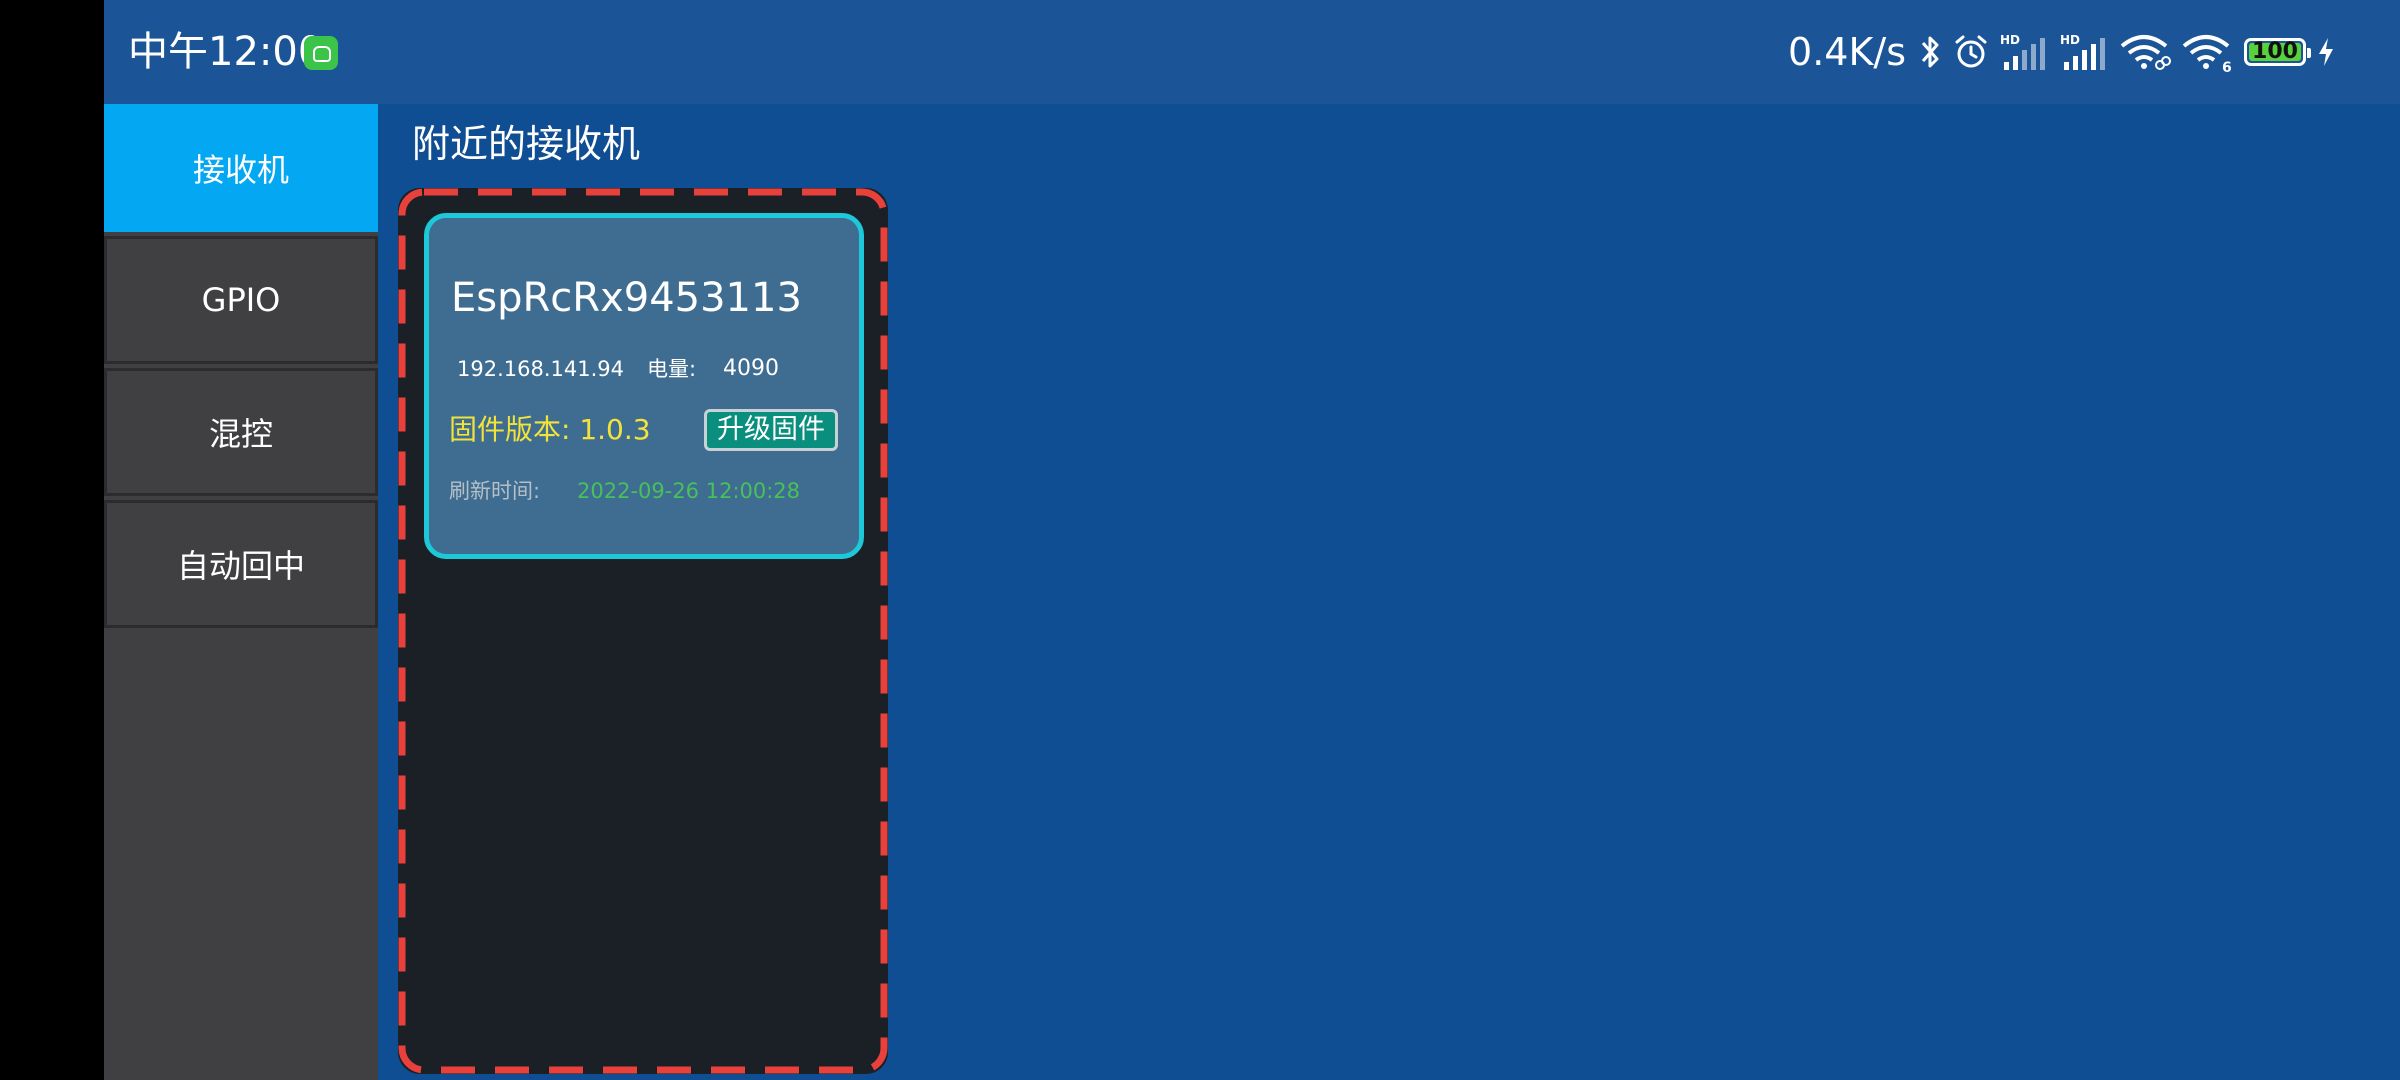 The image size is (2400, 1080). I want to click on sidebar-item-label: GPIO, so click(241, 300).